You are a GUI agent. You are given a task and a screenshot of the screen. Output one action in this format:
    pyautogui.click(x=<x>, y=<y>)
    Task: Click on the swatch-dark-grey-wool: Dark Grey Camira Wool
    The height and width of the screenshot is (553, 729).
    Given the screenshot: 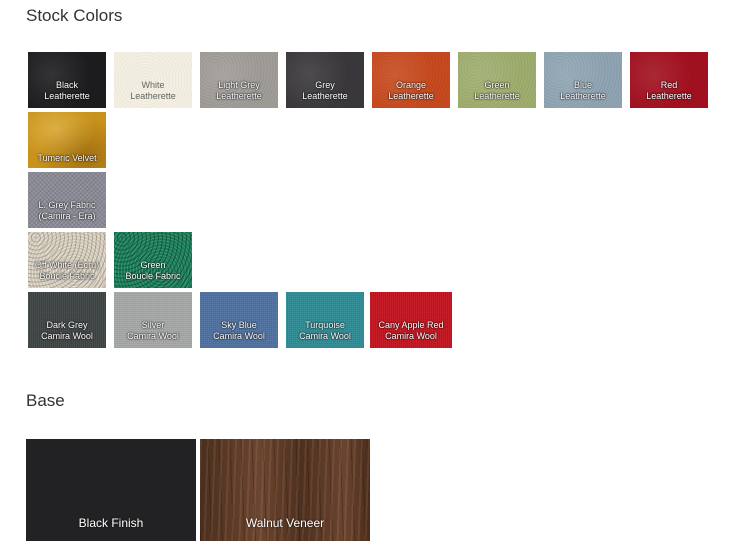 What is the action you would take?
    pyautogui.click(x=67, y=320)
    